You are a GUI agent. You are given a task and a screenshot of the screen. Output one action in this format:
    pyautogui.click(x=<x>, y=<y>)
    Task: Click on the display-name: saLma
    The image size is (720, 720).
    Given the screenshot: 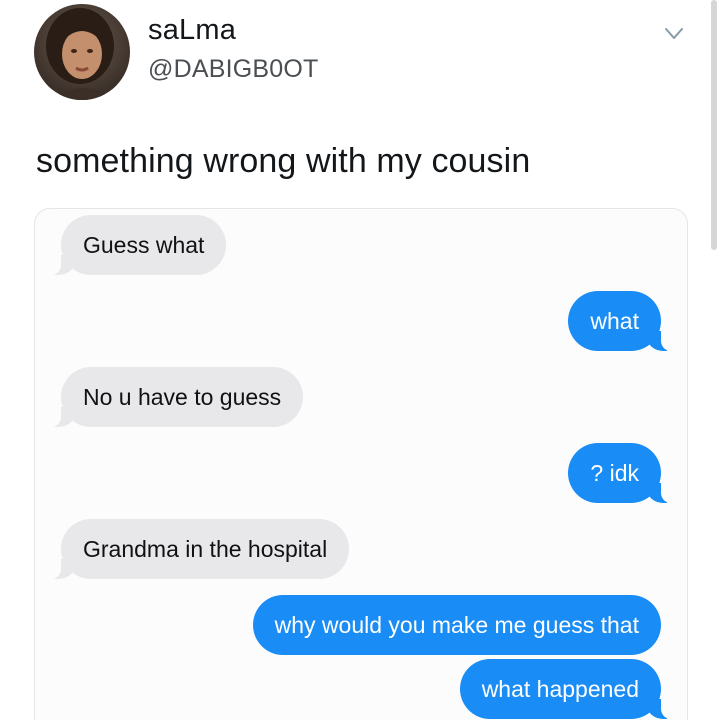 What is the action you would take?
    pyautogui.click(x=192, y=30)
    